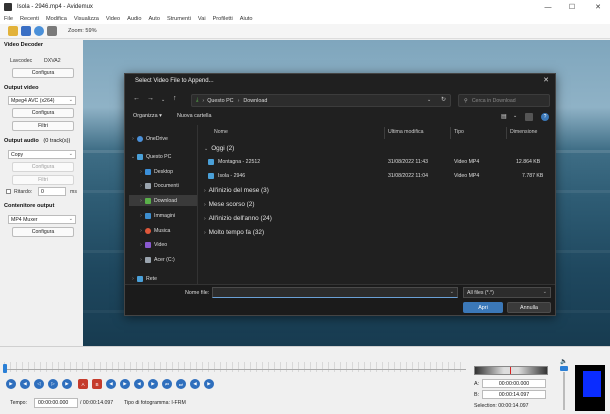 This screenshot has width=610, height=414. I want to click on open-folder-icon, so click(13, 31).